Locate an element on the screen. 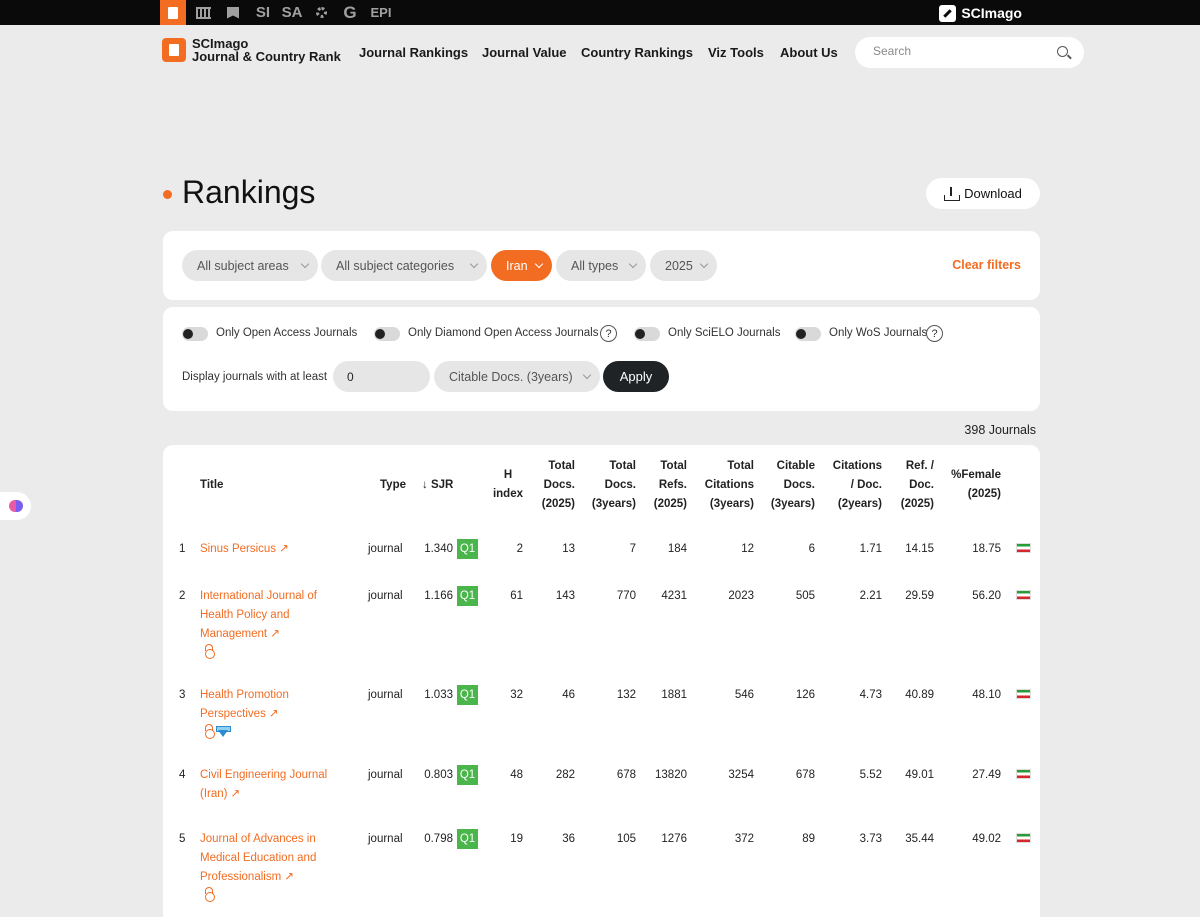 The height and width of the screenshot is (917, 1200). row-female: 27.49 is located at coordinates (986, 775).